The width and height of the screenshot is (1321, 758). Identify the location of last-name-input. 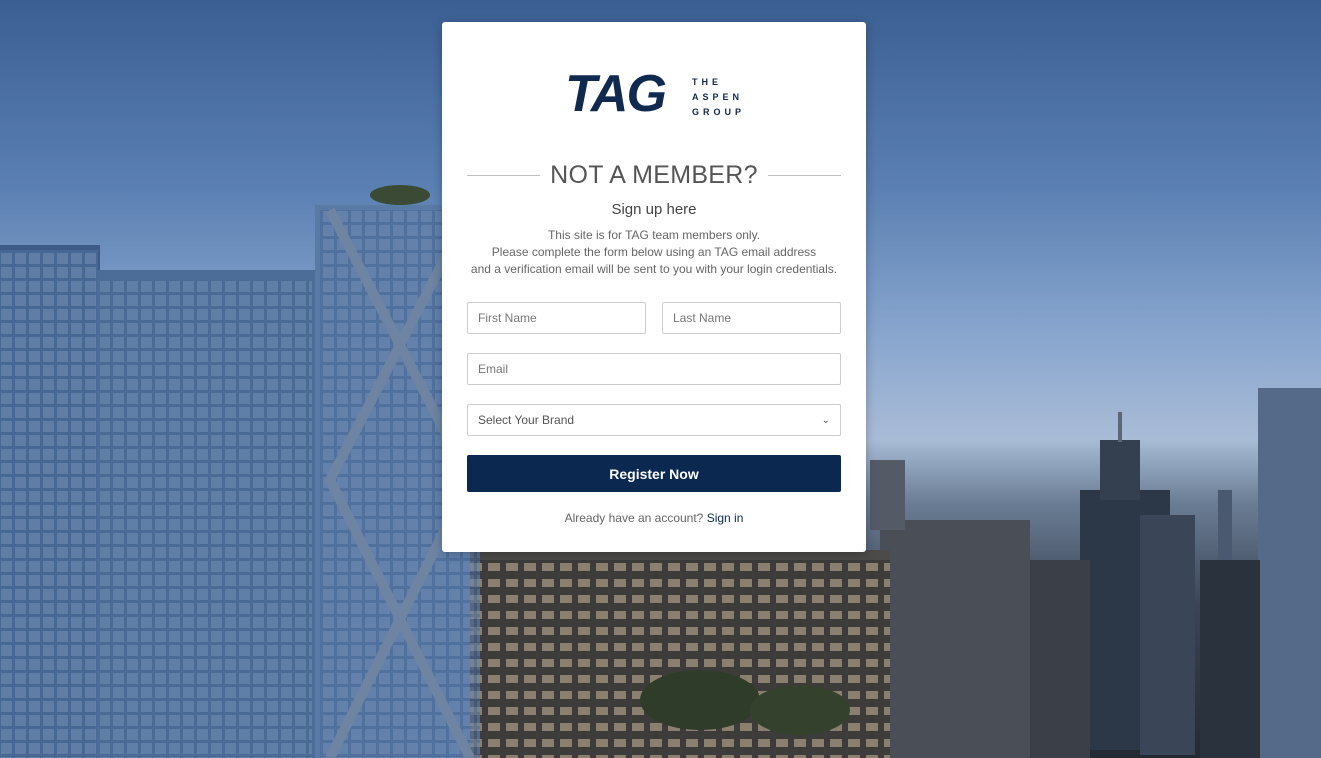
(751, 318).